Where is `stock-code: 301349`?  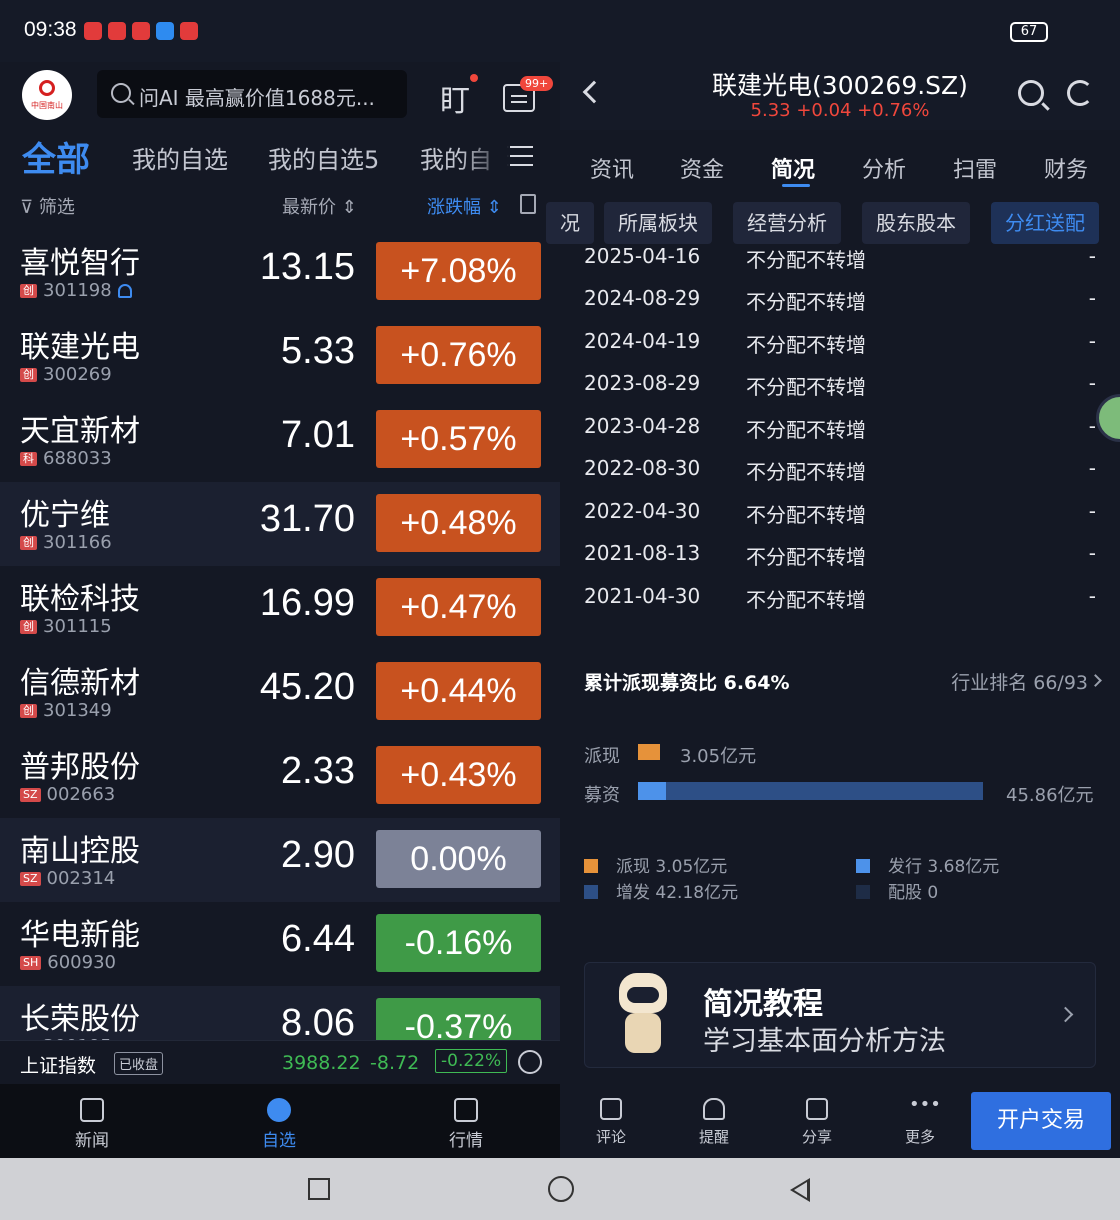 stock-code: 301349 is located at coordinates (77, 710).